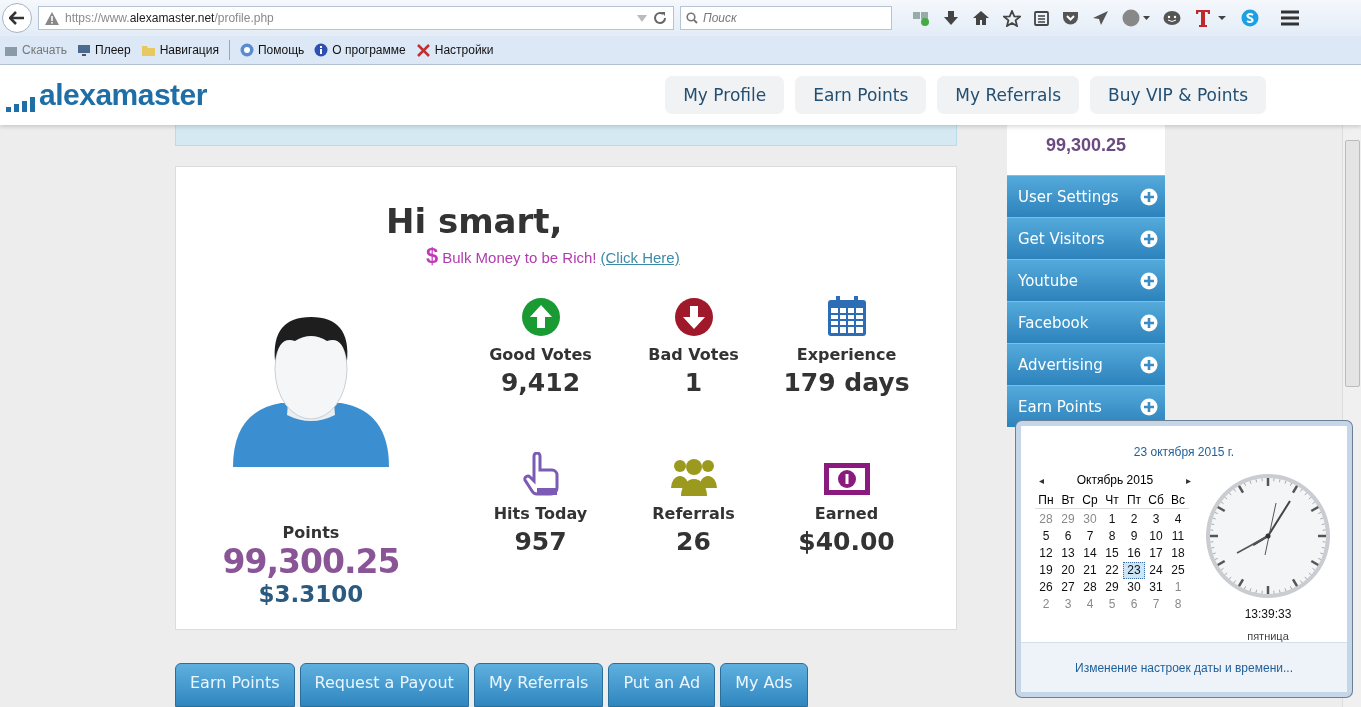 The height and width of the screenshot is (707, 1361). I want to click on next-month-button: ▸, so click(1188, 480).